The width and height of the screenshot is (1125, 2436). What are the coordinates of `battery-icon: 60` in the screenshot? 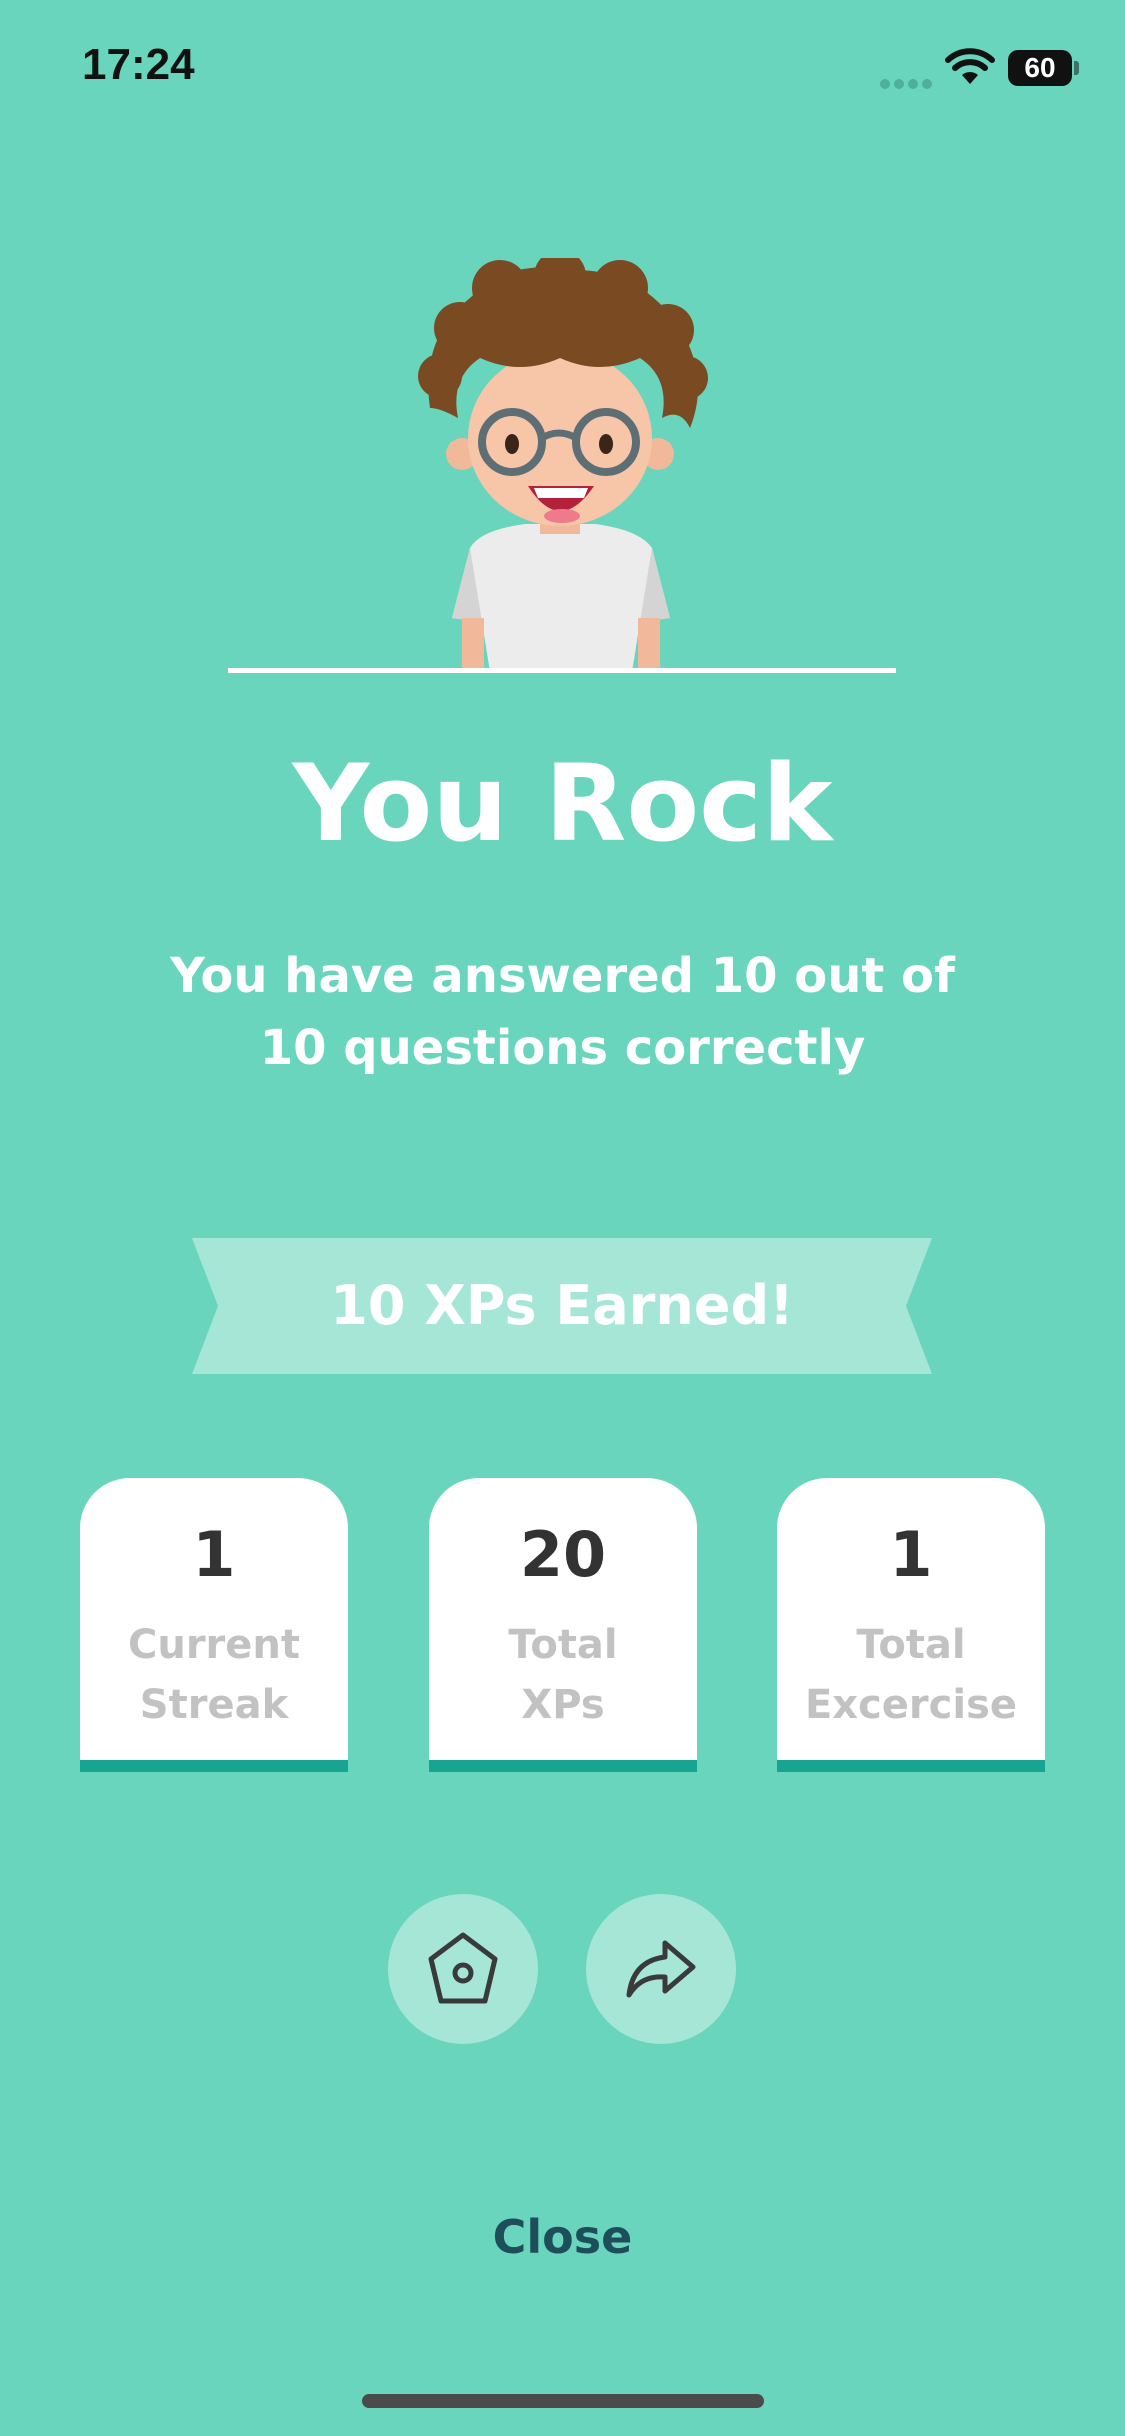 It's located at (1040, 68).